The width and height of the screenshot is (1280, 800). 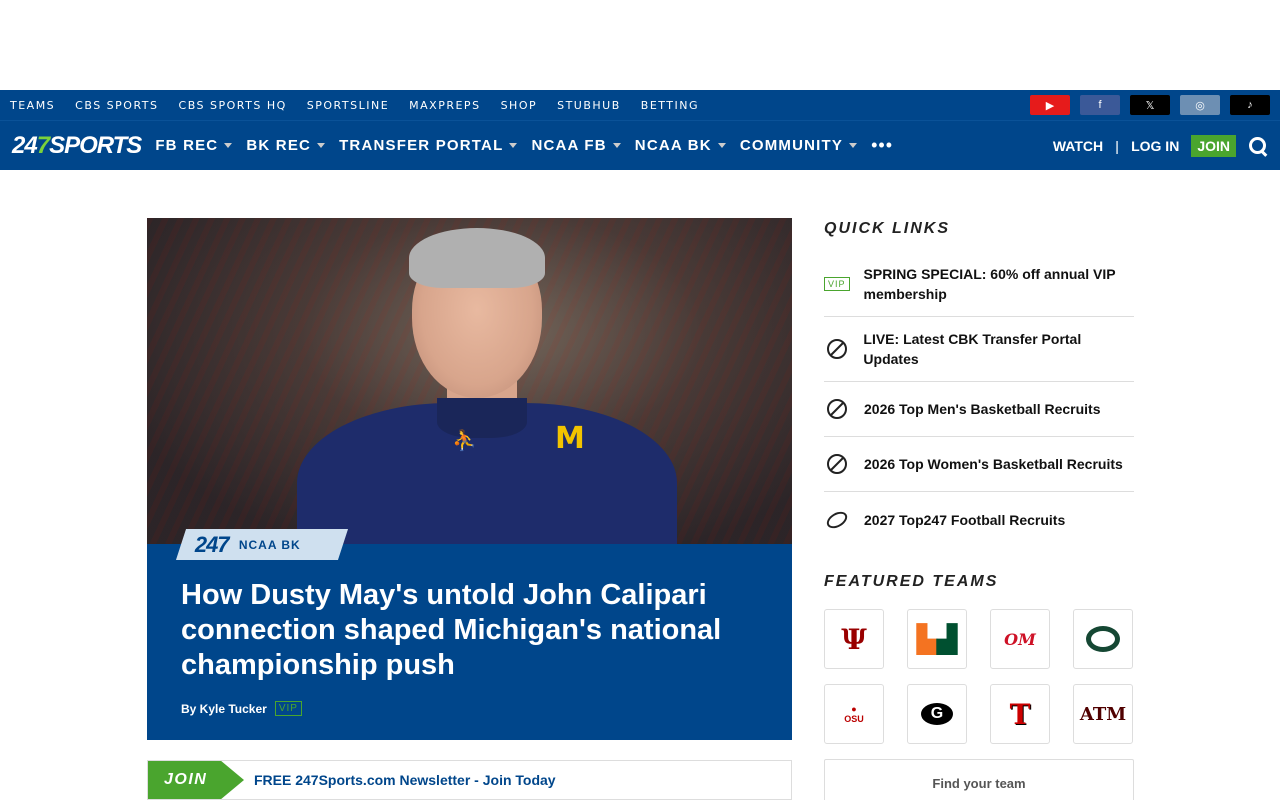 I want to click on network-link-cbs-sports-hq: CBS SPORTS HQ, so click(x=233, y=105).